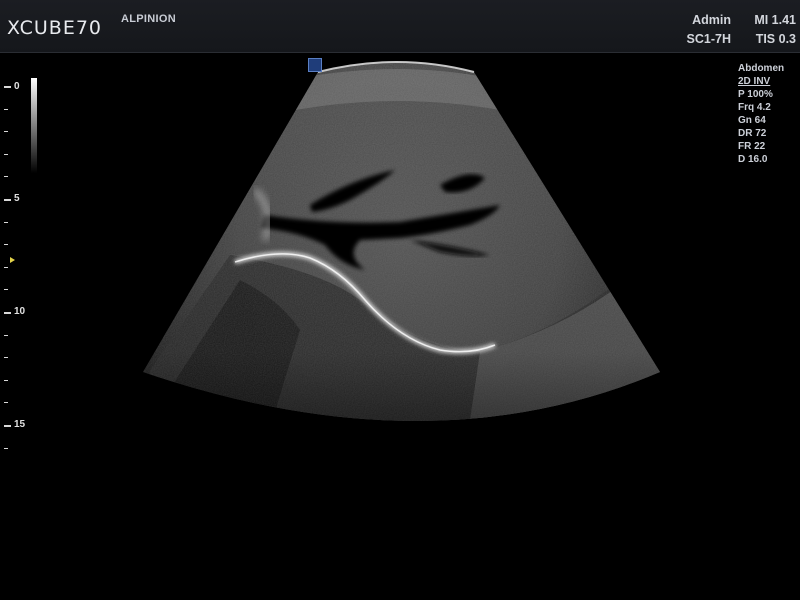 This screenshot has height=600, width=800. I want to click on frame-rate-value: FR 22, so click(752, 146).